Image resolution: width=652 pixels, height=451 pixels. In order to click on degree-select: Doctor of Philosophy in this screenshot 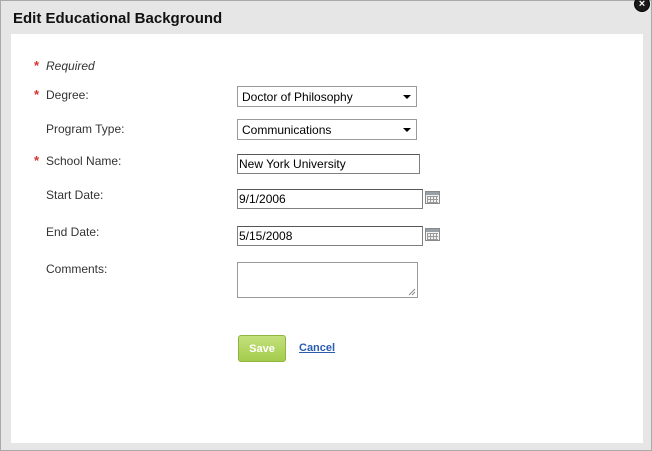, I will do `click(327, 96)`.